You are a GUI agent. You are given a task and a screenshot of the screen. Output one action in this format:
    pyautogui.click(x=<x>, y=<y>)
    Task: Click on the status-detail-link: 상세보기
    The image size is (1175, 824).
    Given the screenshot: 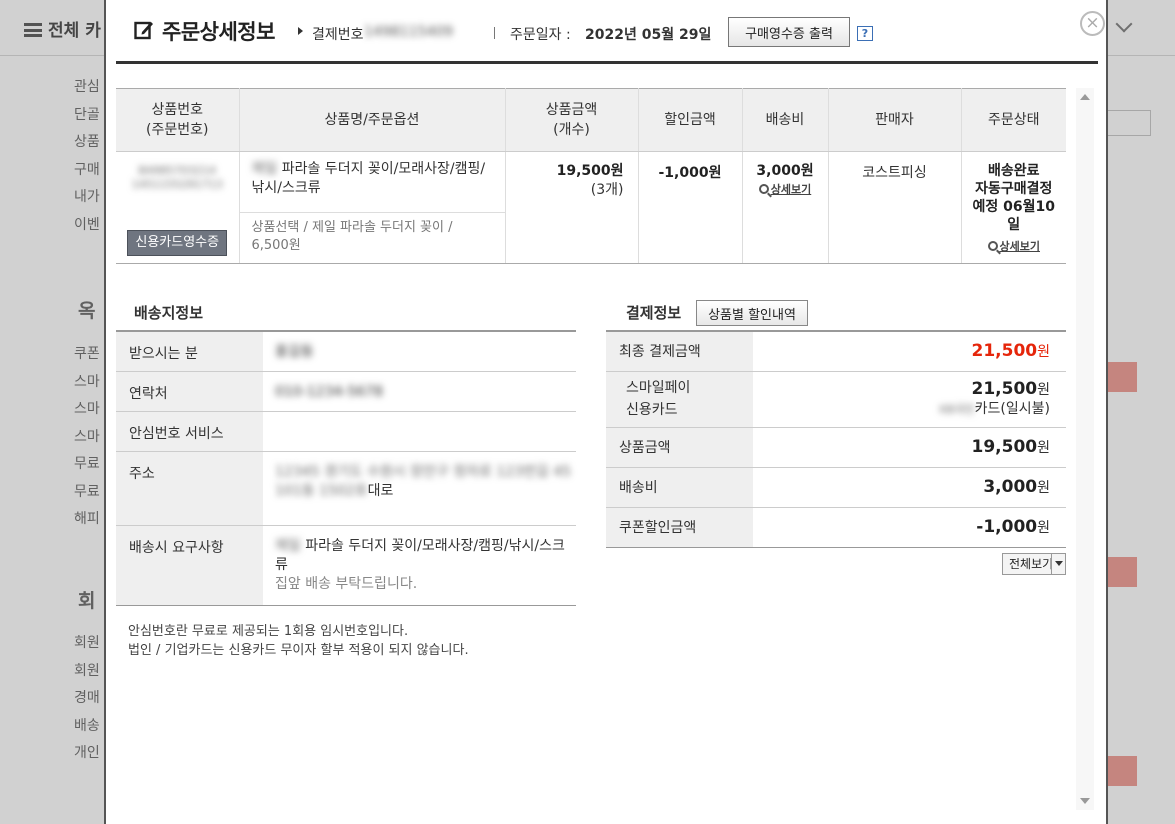 What is the action you would take?
    pyautogui.click(x=1013, y=247)
    